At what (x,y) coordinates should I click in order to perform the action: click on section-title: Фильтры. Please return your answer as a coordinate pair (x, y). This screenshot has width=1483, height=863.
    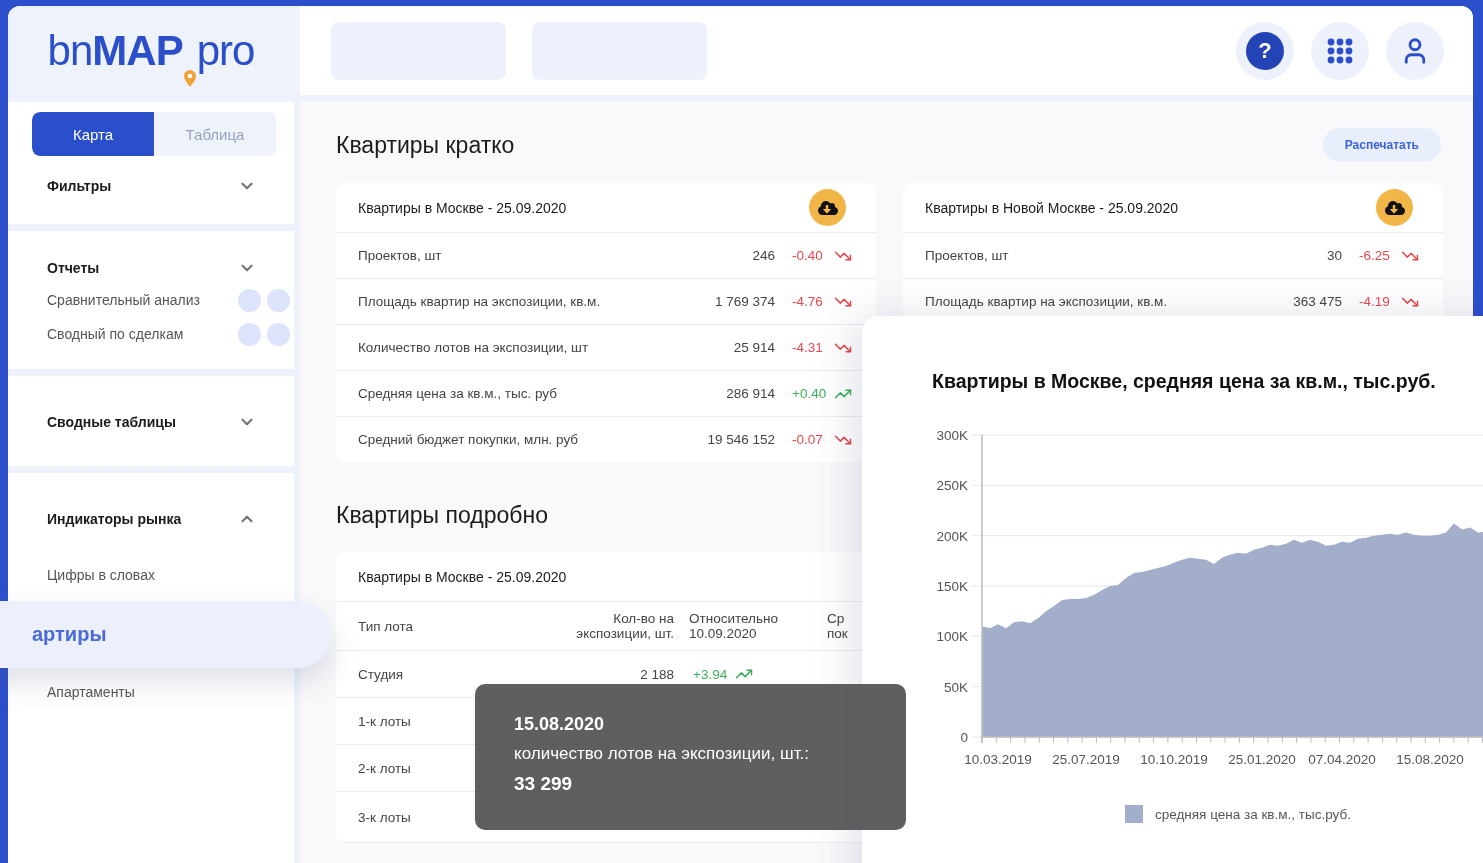
    Looking at the image, I should click on (79, 186).